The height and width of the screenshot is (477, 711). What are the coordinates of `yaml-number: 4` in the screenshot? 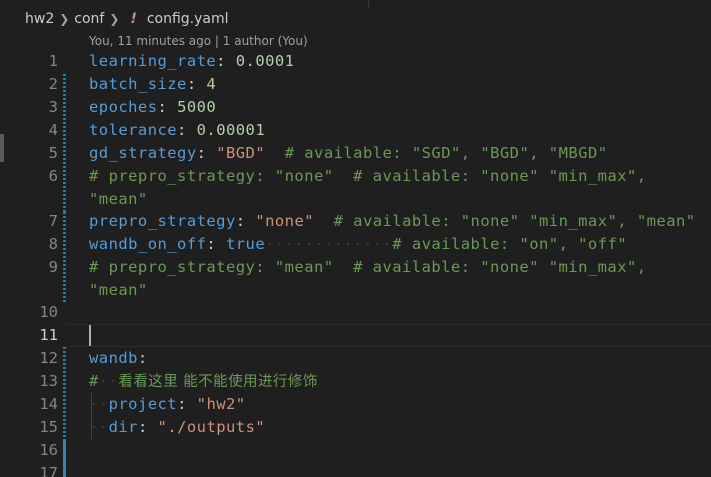 It's located at (211, 84).